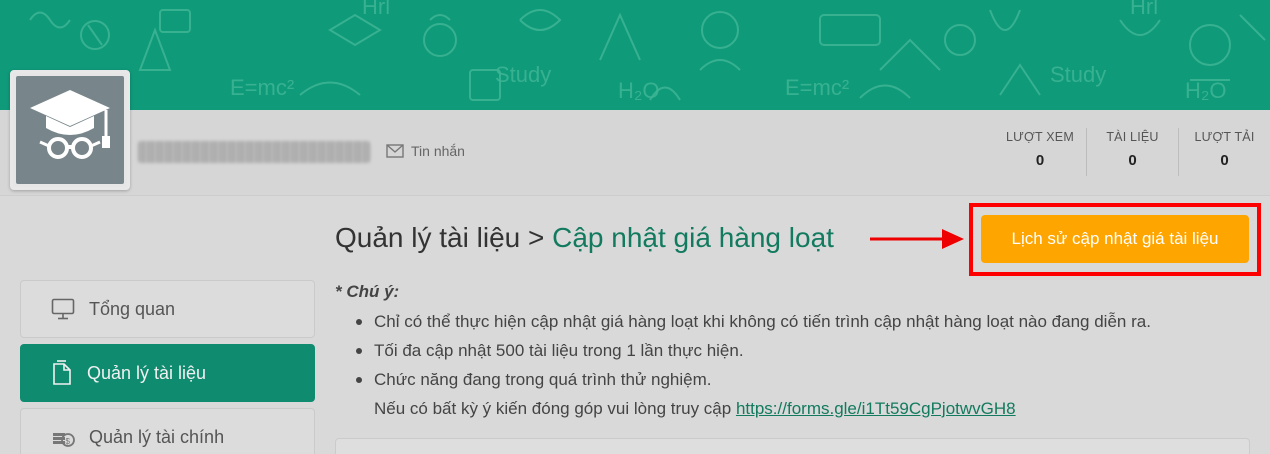 The image size is (1270, 454). I want to click on avatar, so click(70, 130).